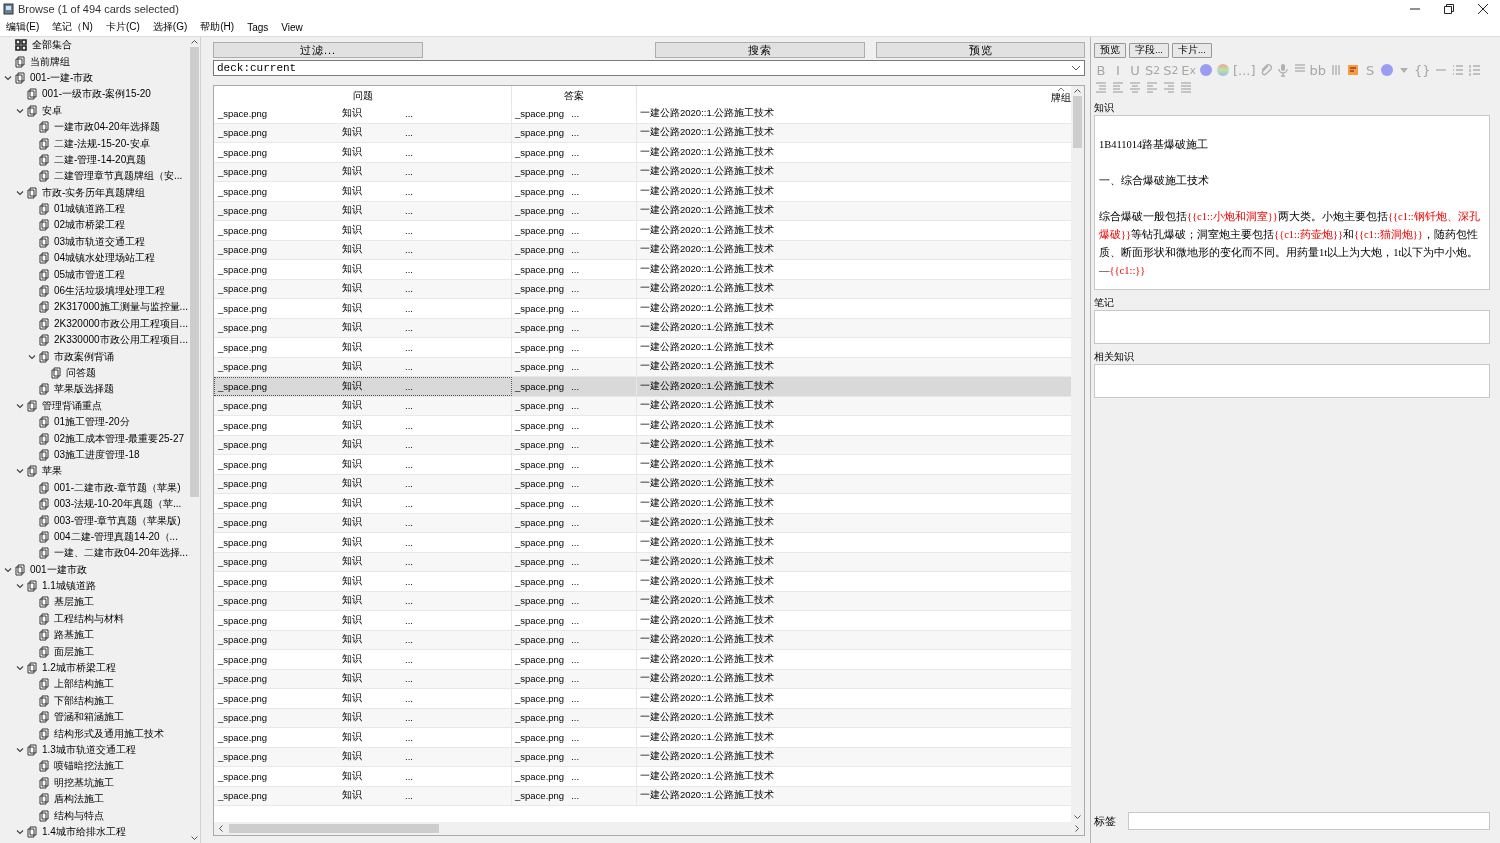 The width and height of the screenshot is (1500, 843). Describe the element at coordinates (217, 27) in the screenshot. I see `menu-item: 帮助(H)` at that location.